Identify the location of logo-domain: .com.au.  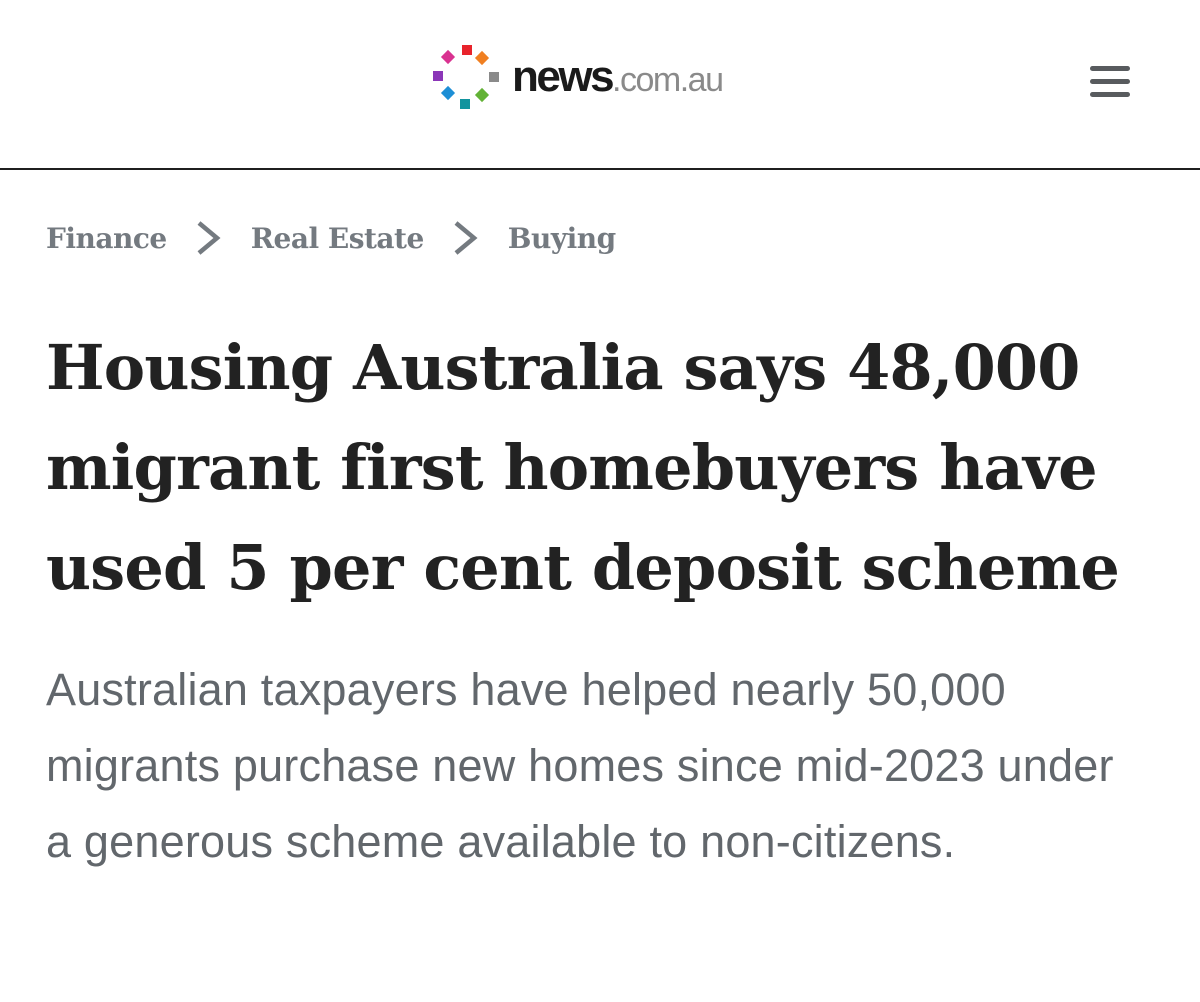
(668, 80).